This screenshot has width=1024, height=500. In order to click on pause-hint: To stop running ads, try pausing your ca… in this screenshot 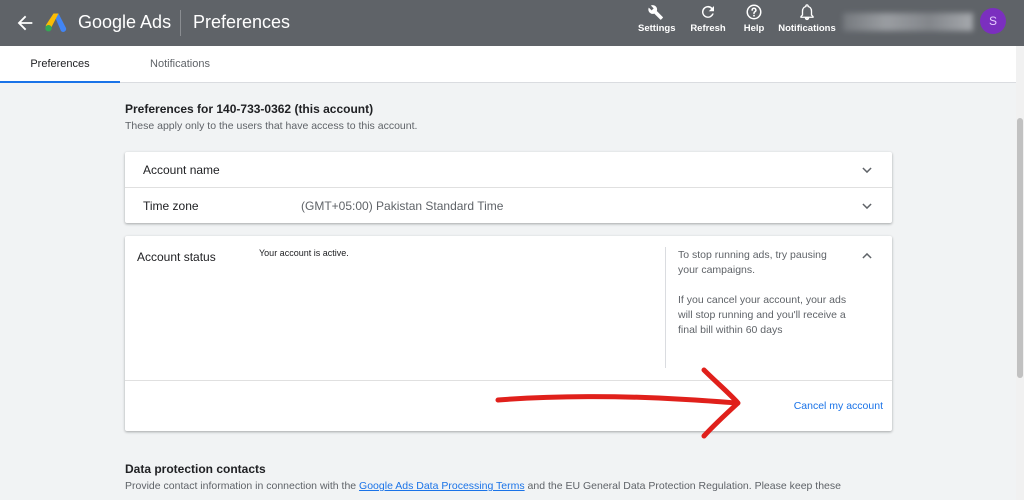, I will do `click(752, 262)`.